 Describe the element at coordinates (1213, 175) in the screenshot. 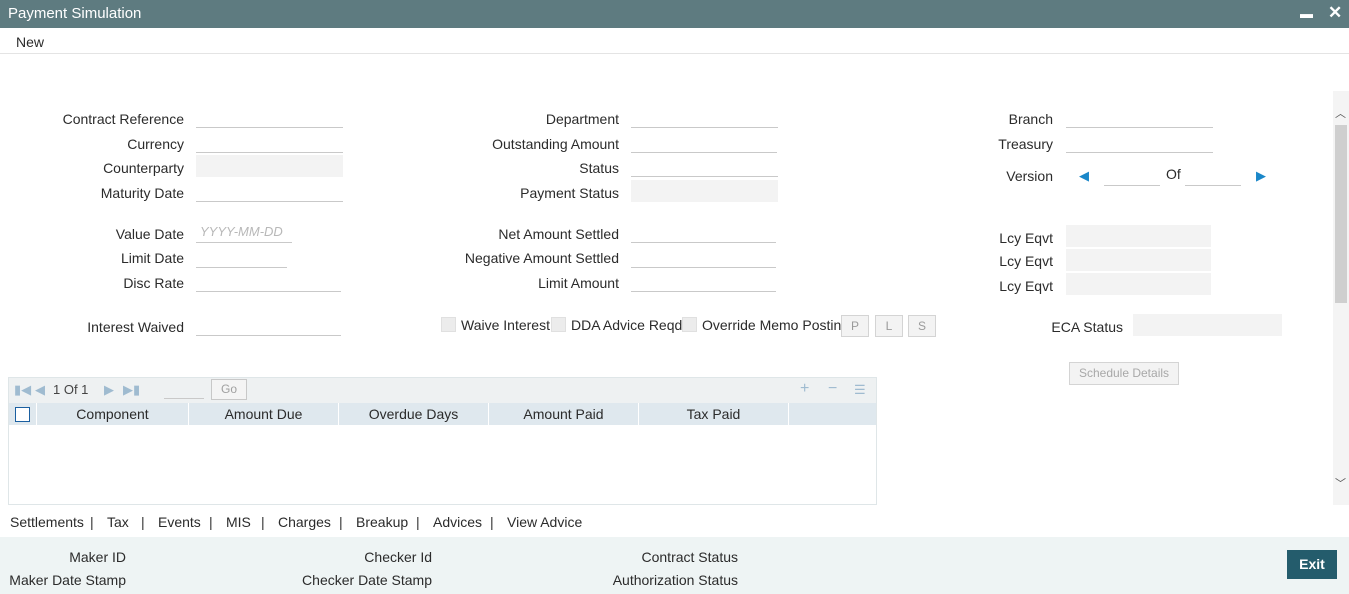

I see `version-total-input` at that location.